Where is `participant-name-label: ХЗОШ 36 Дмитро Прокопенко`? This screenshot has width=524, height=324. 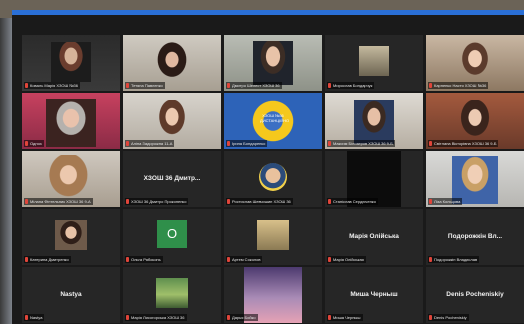
participant-name-label: ХЗОШ 36 Дмитро Прокопенко is located at coordinates (157, 201).